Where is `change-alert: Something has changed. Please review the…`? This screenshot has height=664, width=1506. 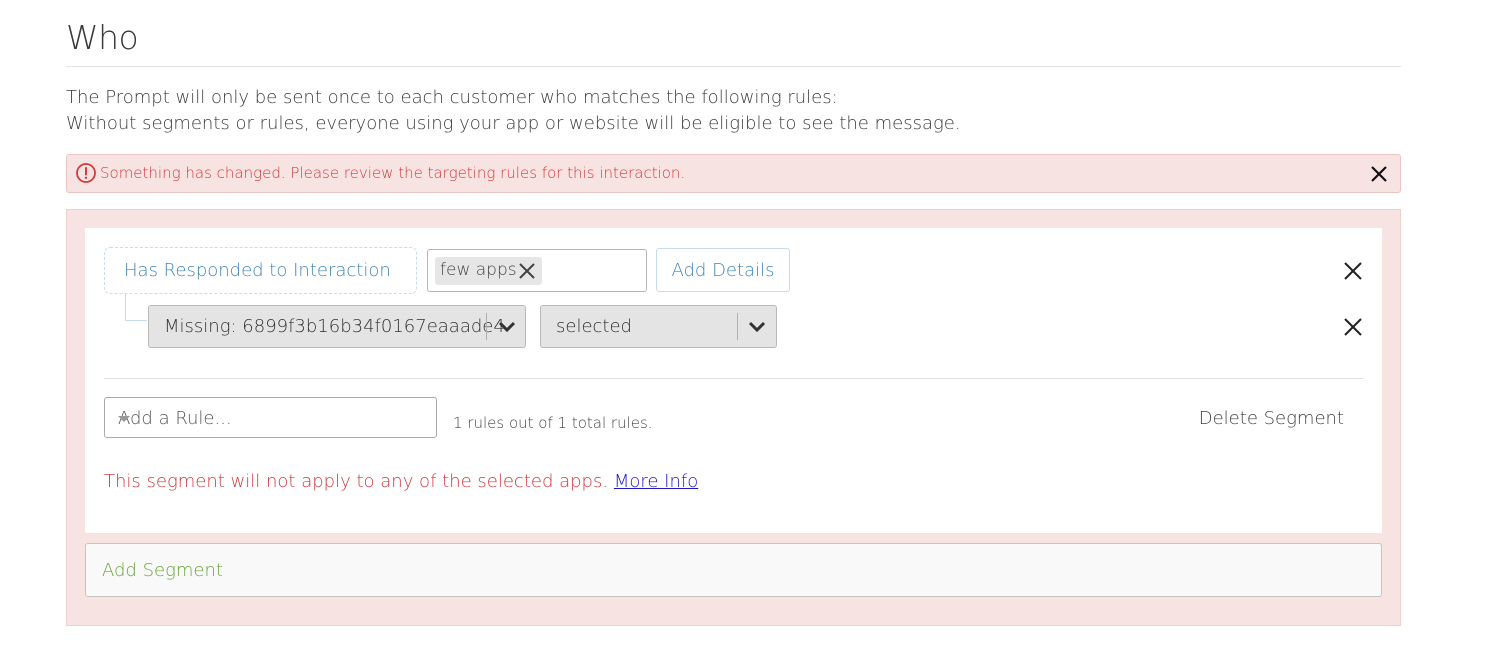 change-alert: Something has changed. Please review the… is located at coordinates (733, 173).